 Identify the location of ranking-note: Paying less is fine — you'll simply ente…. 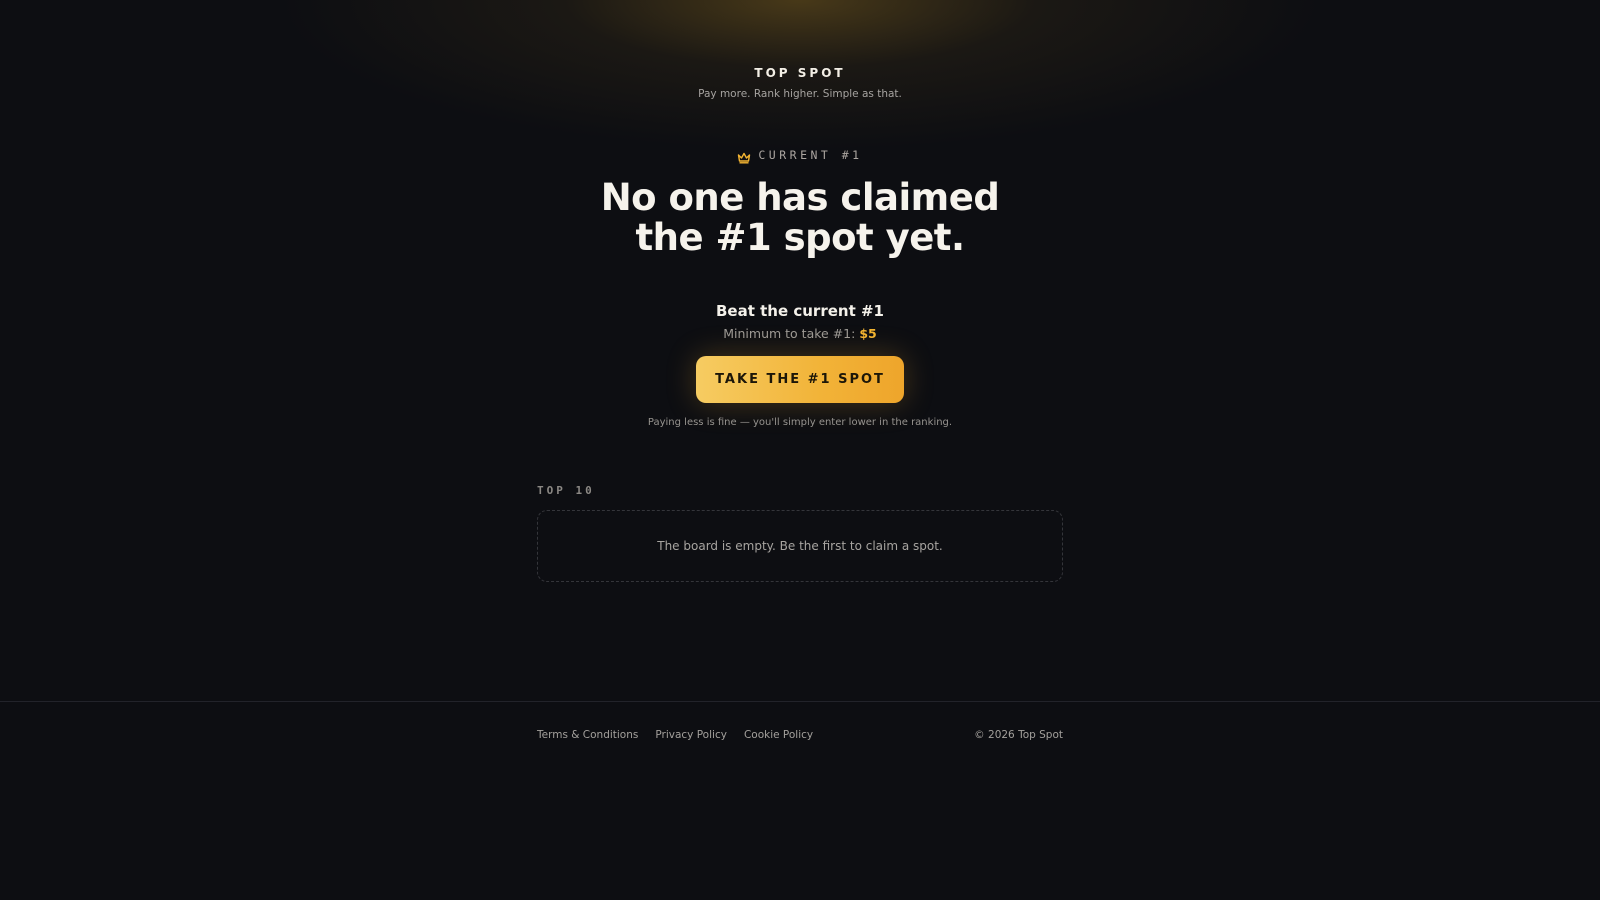
(800, 422).